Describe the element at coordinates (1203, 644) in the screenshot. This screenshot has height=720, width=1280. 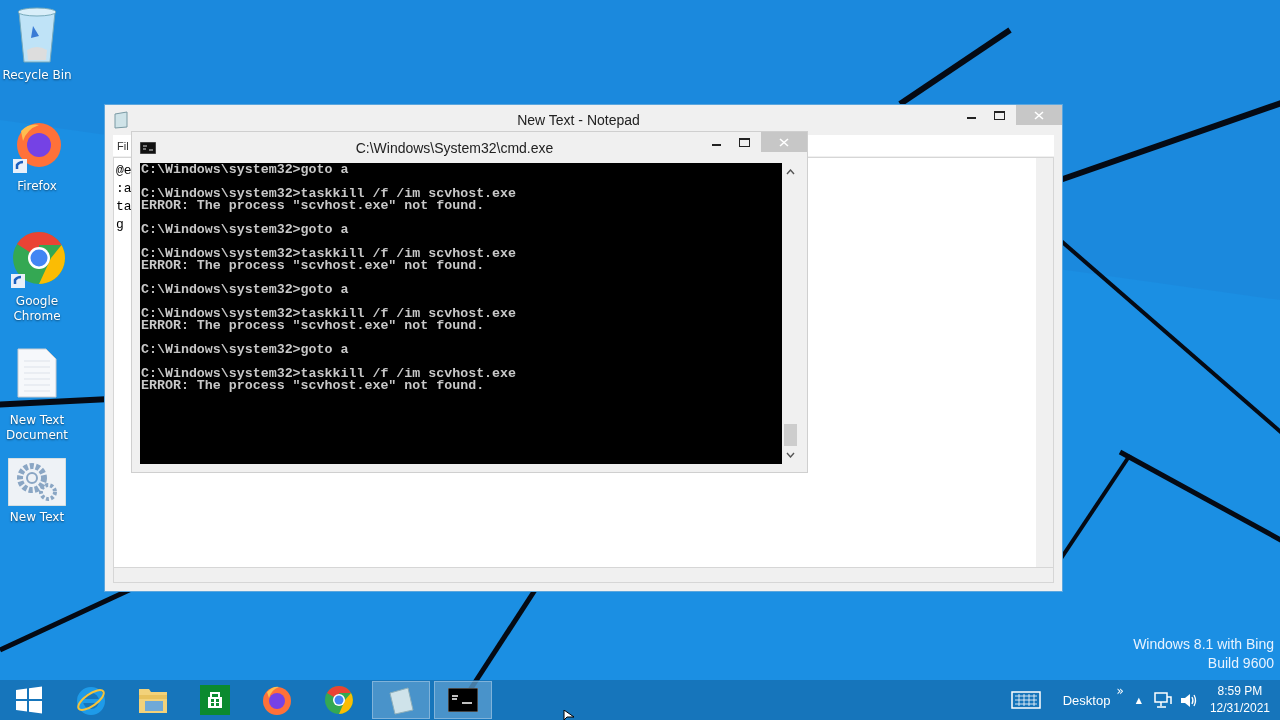
I see `os-build-text: Windows 8.1 with Bing` at that location.